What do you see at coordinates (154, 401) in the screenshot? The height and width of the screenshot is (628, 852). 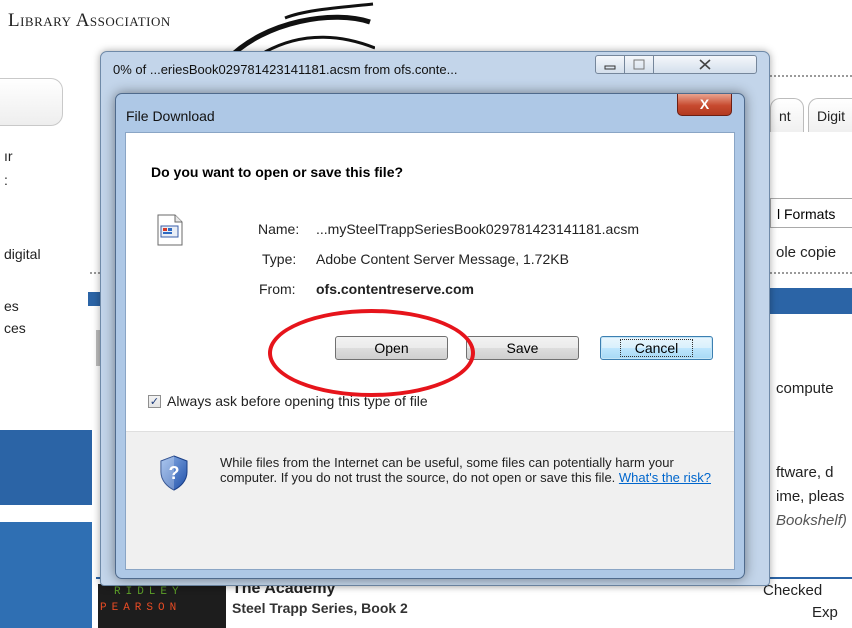 I see `always-ask-checkbox: ✓` at bounding box center [154, 401].